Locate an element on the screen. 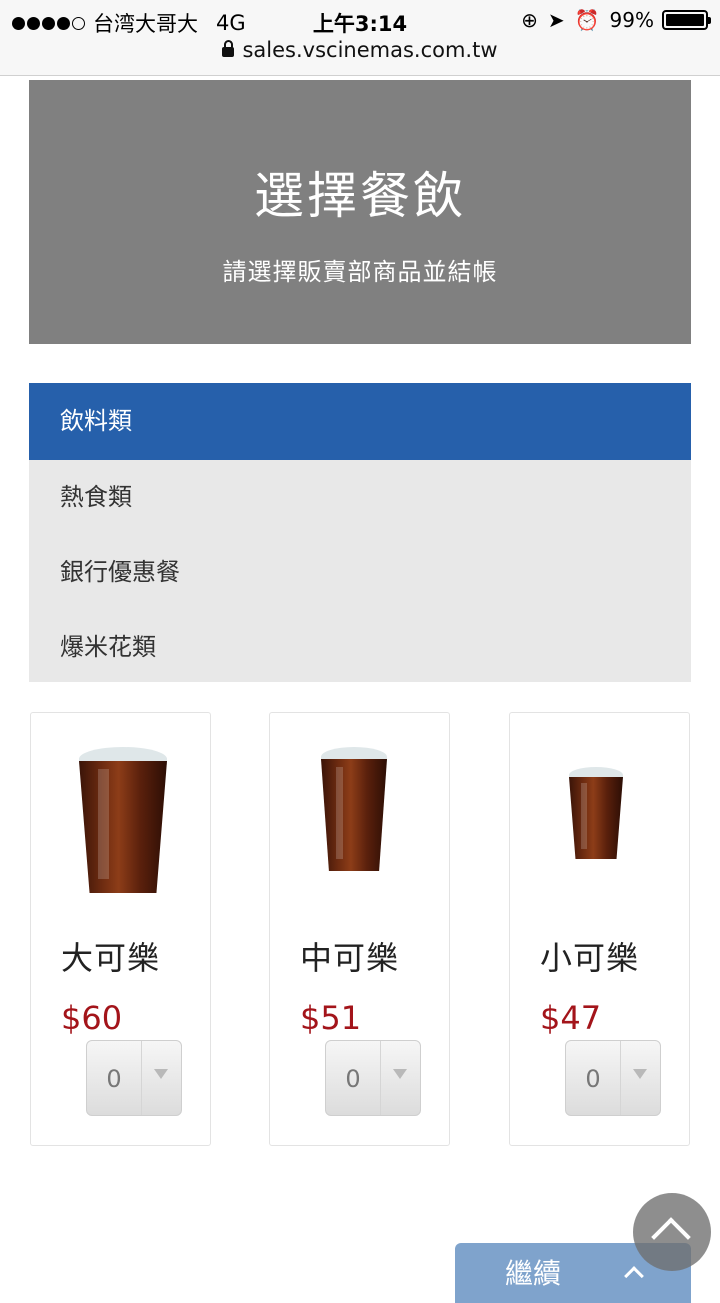  category-item-drinks: 飲料類 is located at coordinates (360, 421).